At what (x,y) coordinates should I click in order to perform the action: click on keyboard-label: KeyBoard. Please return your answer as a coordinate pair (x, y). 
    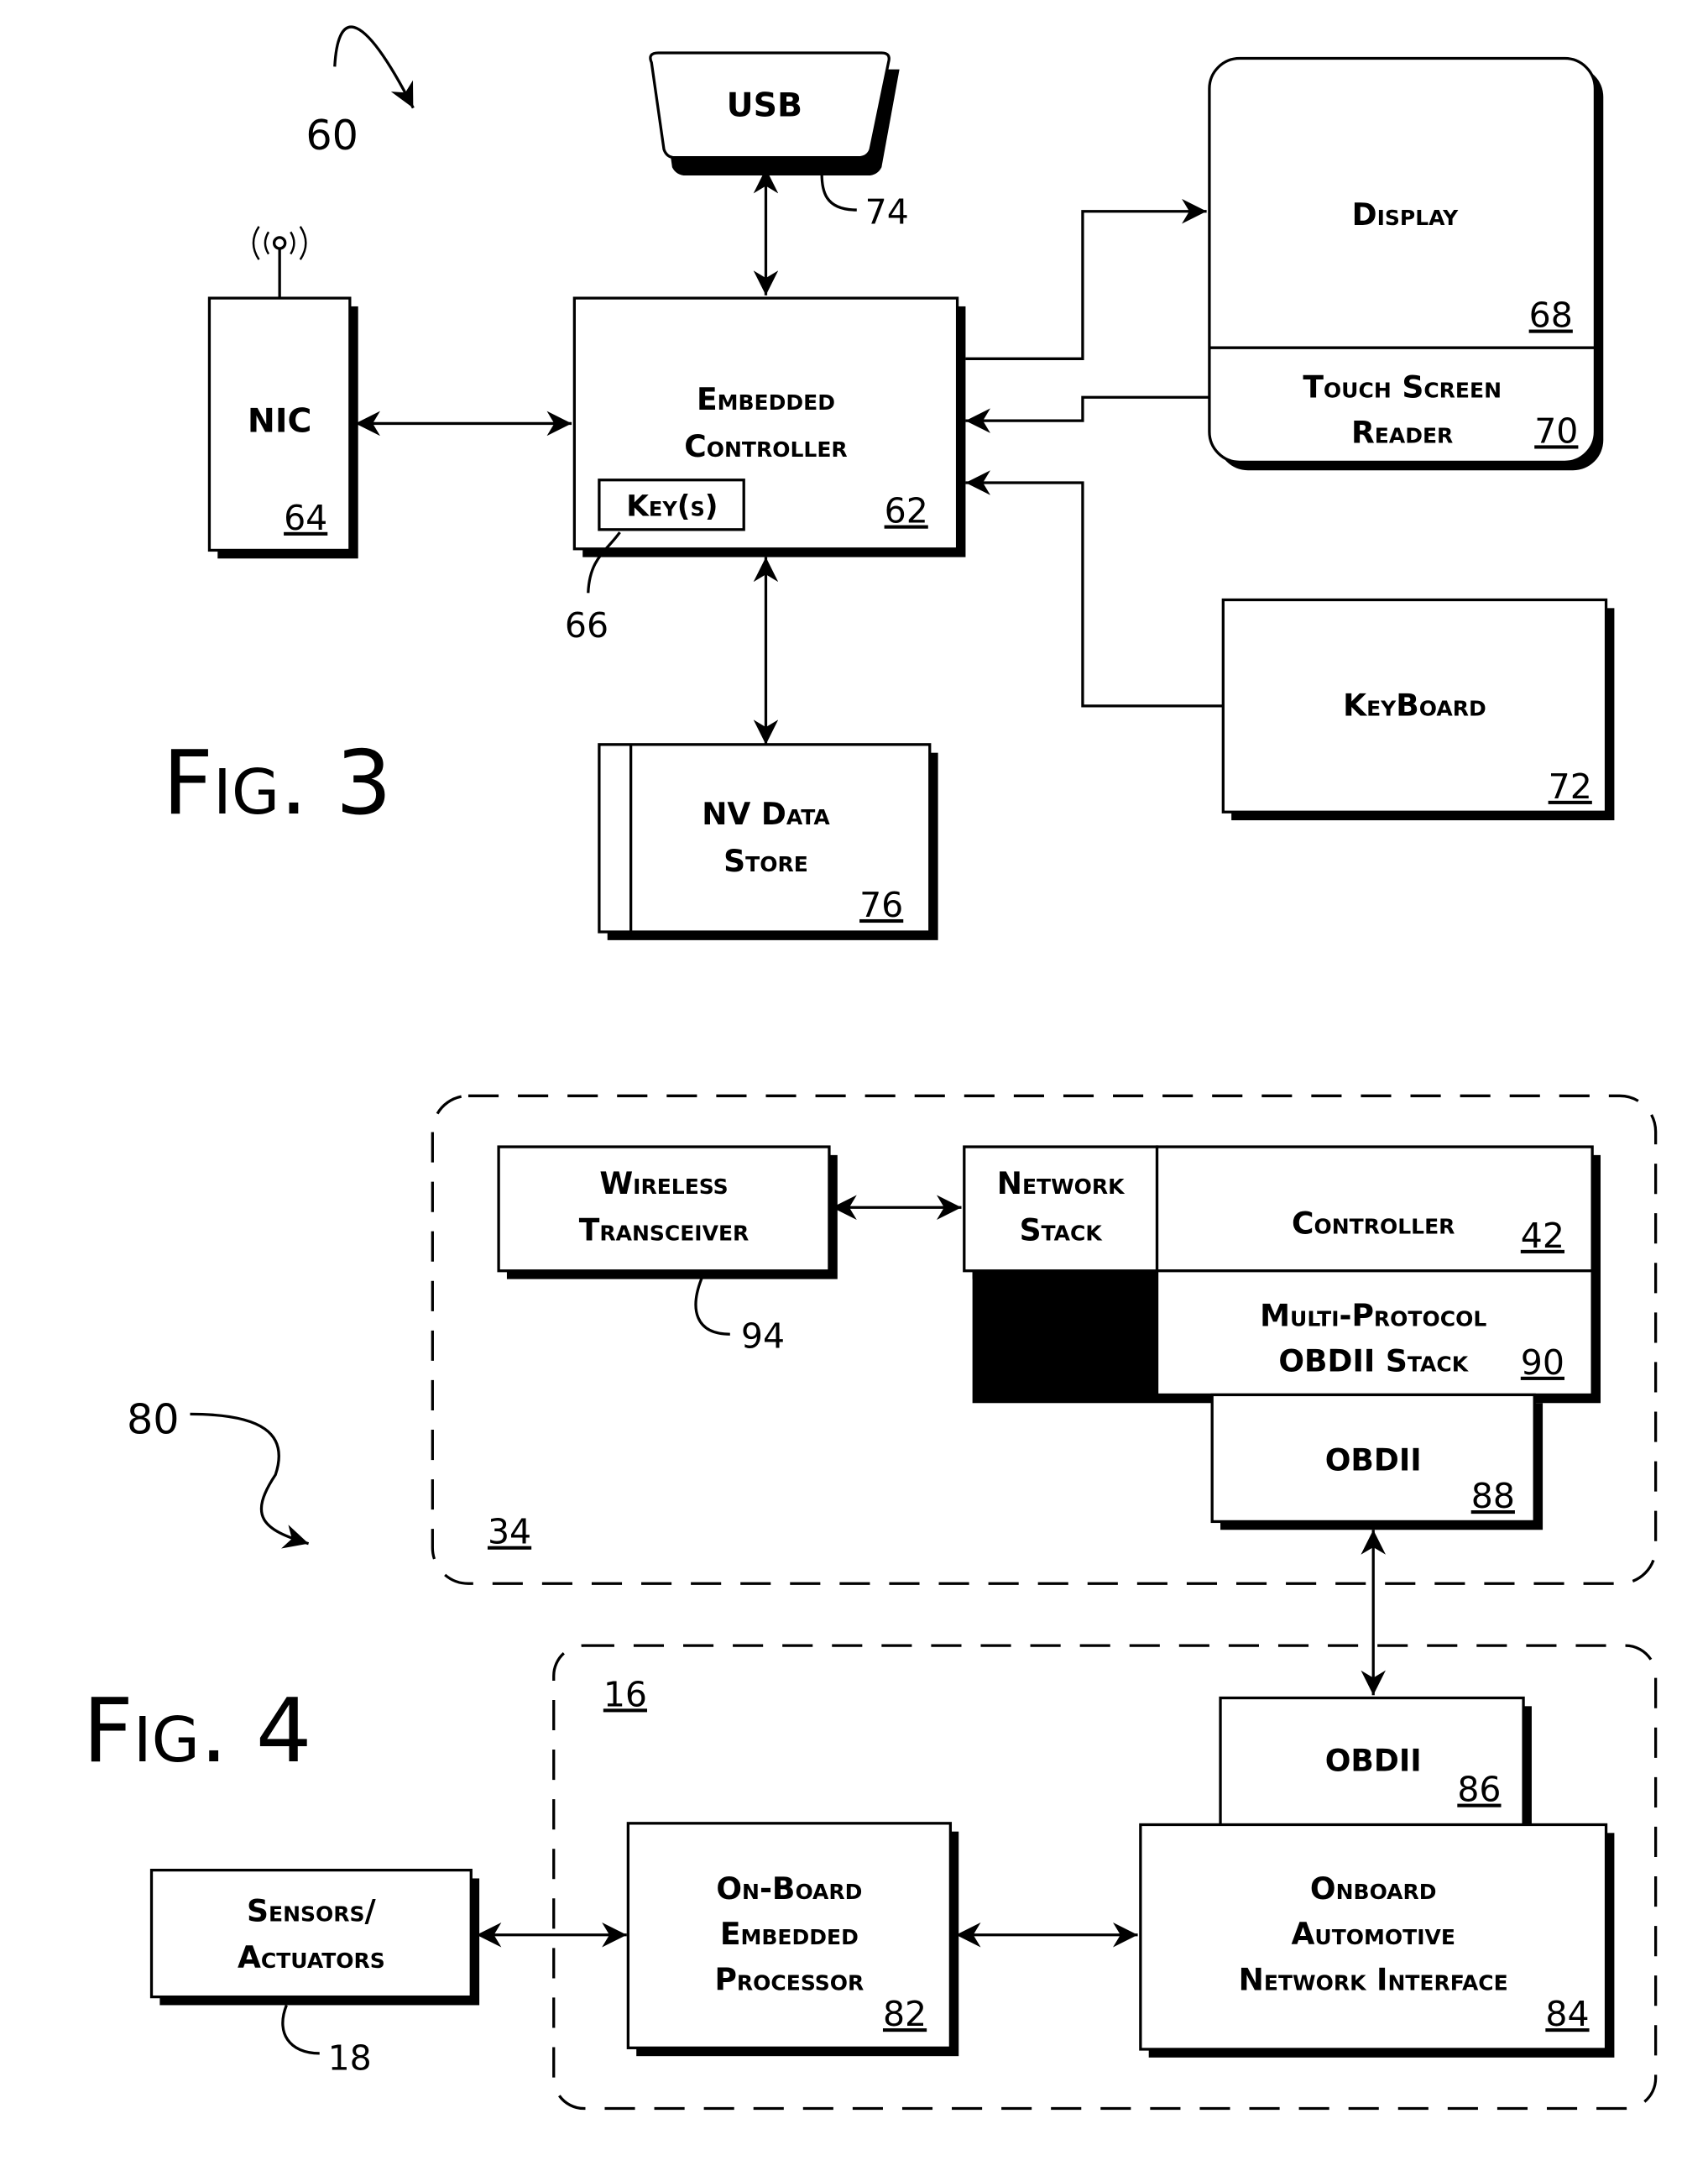
    Looking at the image, I should click on (1414, 705).